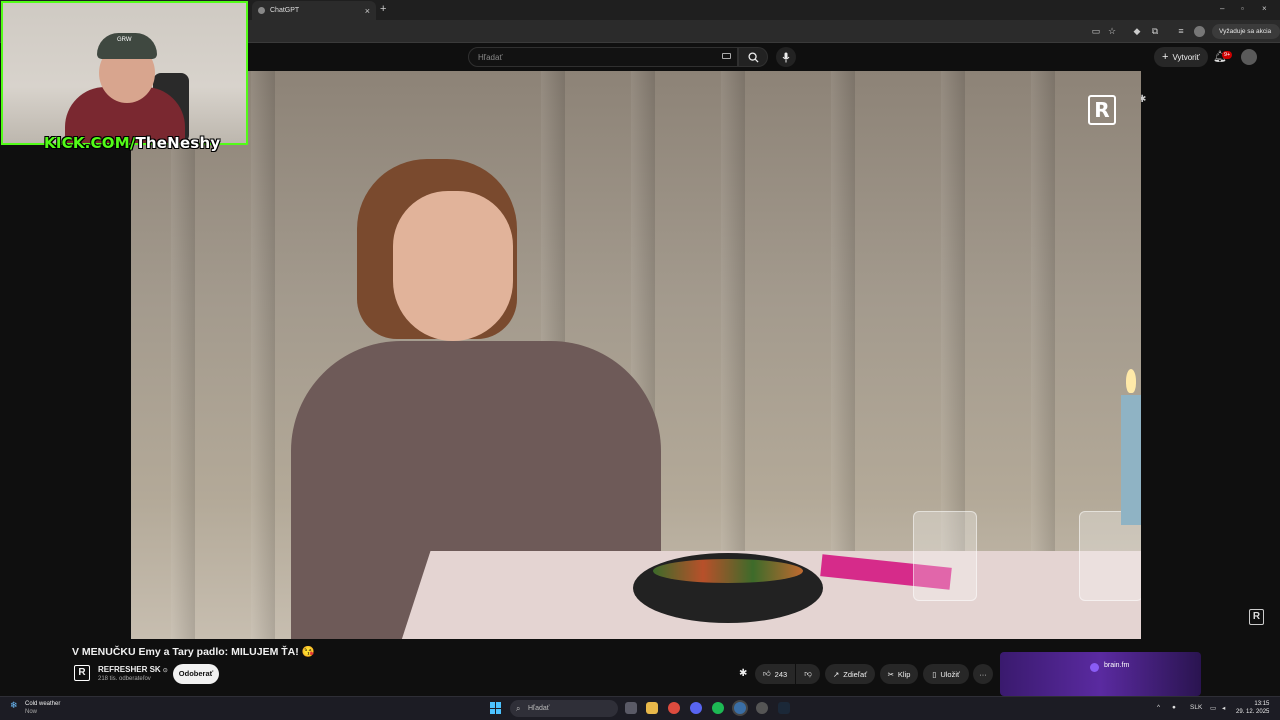 The height and width of the screenshot is (720, 1280). Describe the element at coordinates (35, 708) in the screenshot. I see `weather-widget: ❄ Cold weather Now` at that location.